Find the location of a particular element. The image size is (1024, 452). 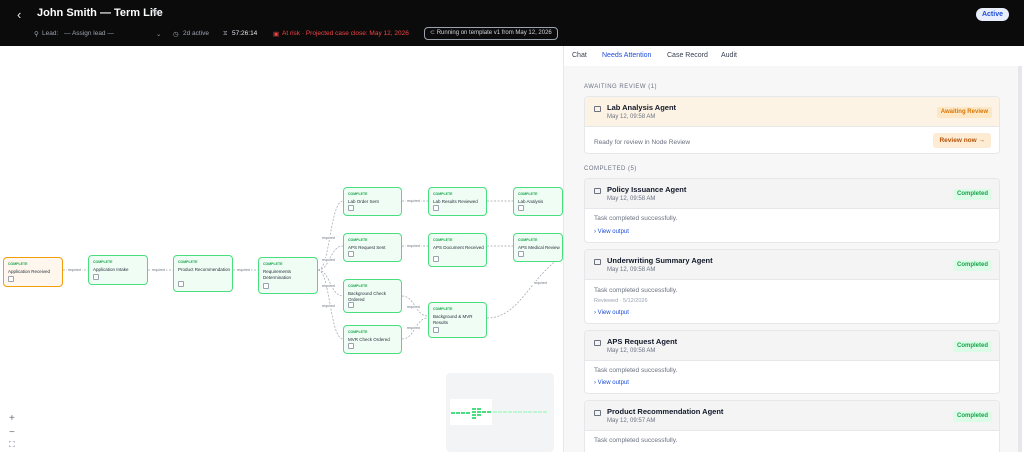

timer-icon: ⧖ is located at coordinates (225, 33).